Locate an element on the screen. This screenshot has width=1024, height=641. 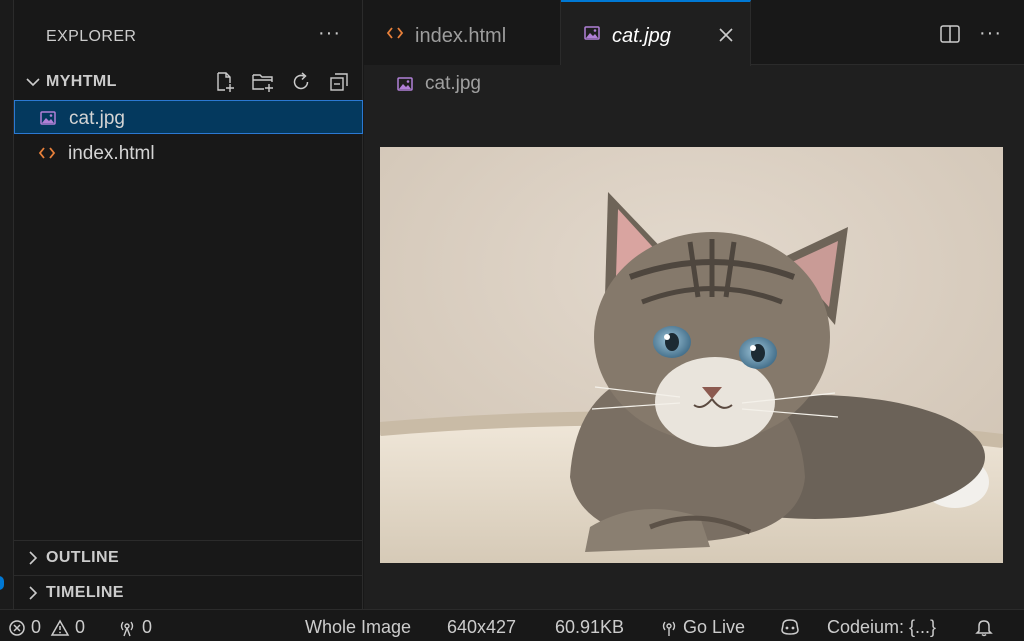
folder-actions is located at coordinates (282, 82).